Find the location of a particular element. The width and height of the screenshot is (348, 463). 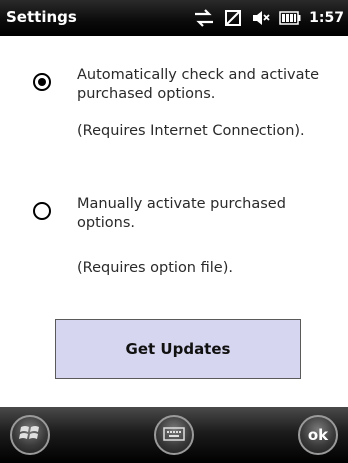

radio-automatic is located at coordinates (42, 82).